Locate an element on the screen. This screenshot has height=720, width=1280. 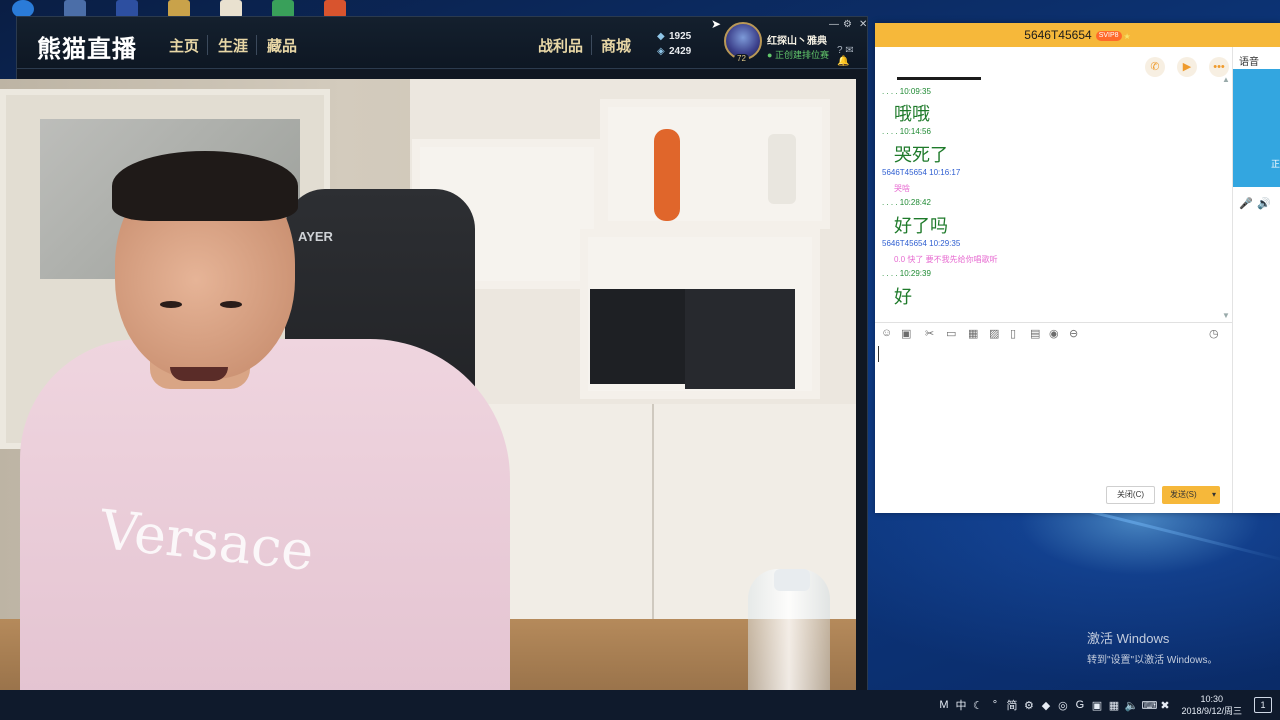
scroll-up-icon: ▲ is located at coordinates (1226, 79).